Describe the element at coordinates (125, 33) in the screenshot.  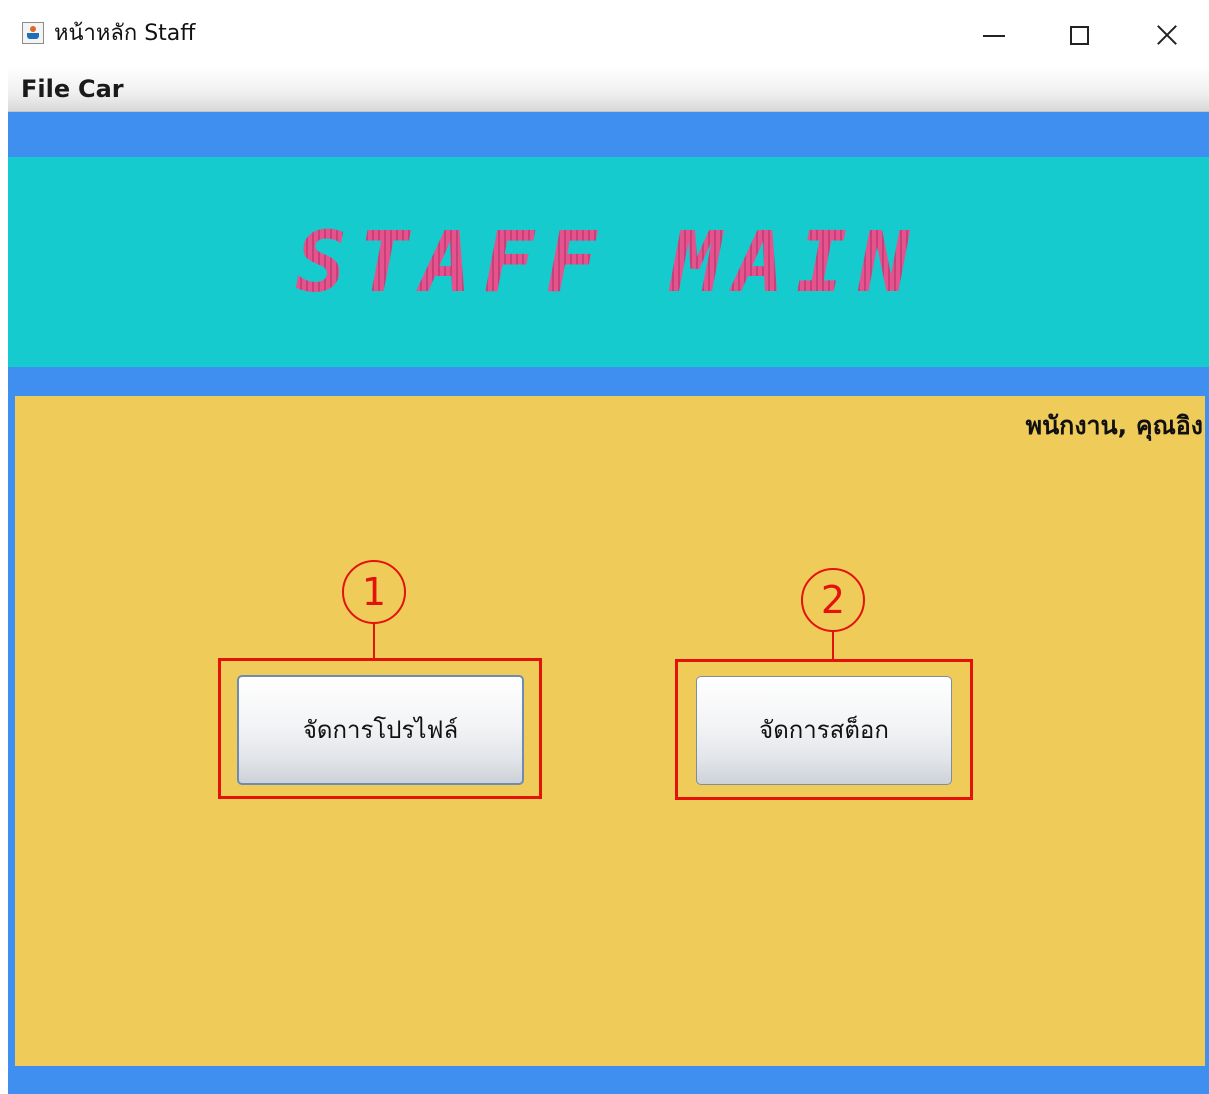
I see `window-title: หน้าหลัก Staff` at that location.